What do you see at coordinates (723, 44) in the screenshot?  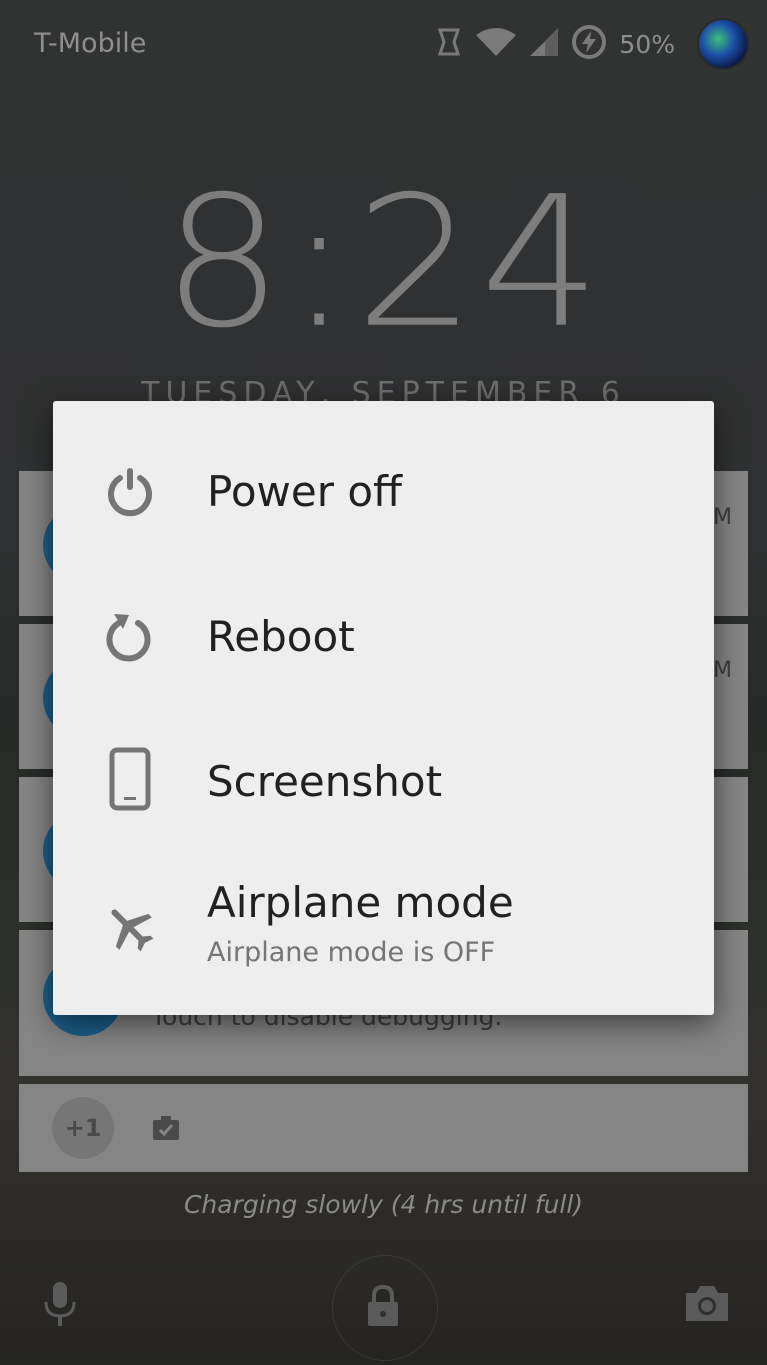 I see `profile-avatar` at bounding box center [723, 44].